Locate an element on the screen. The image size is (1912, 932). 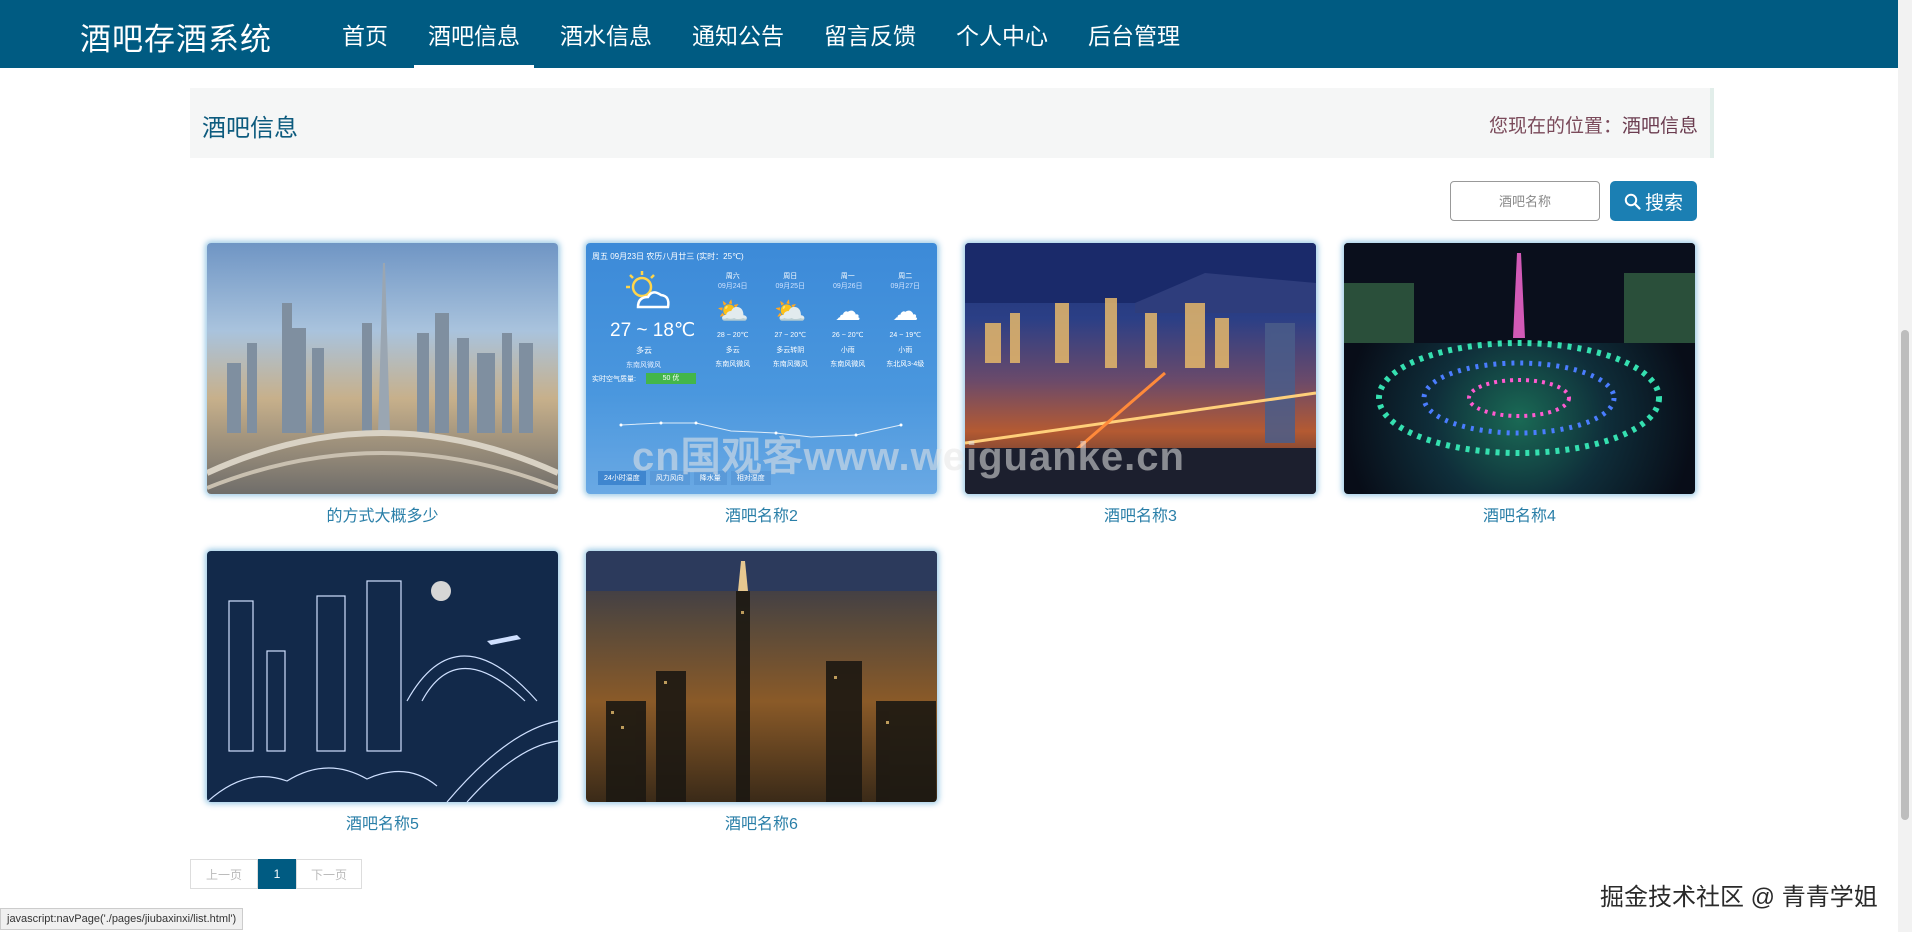
nav-item-bar-info: 酒吧信息 is located at coordinates (474, 34).